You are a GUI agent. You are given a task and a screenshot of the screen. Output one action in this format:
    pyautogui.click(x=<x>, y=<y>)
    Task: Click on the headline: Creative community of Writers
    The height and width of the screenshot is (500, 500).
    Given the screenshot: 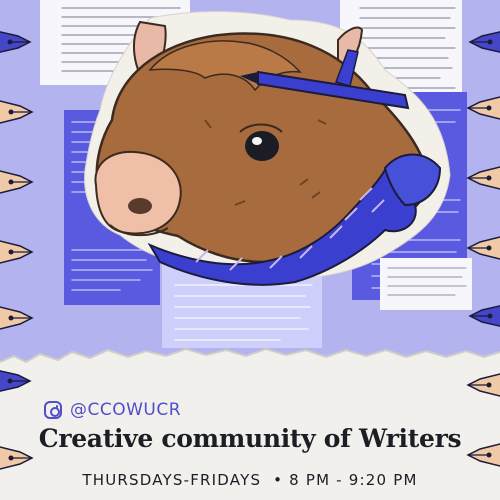 What is the action you would take?
    pyautogui.click(x=250, y=438)
    